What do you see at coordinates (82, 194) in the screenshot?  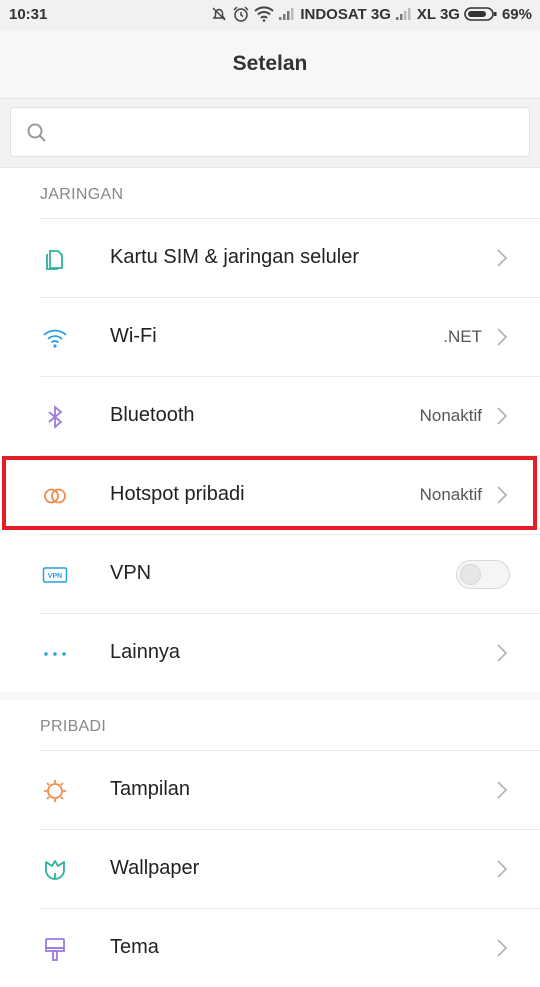 I see `section-title: JARINGAN` at bounding box center [82, 194].